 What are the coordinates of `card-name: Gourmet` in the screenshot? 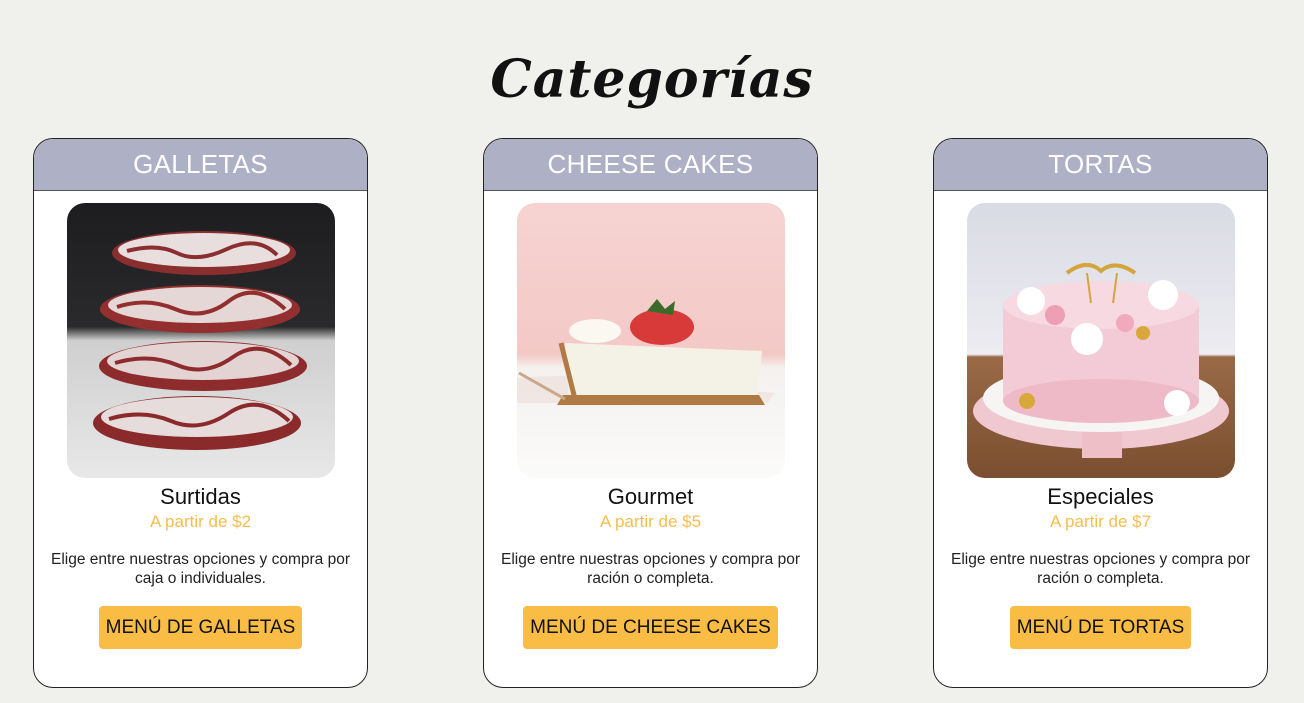 It's located at (650, 496).